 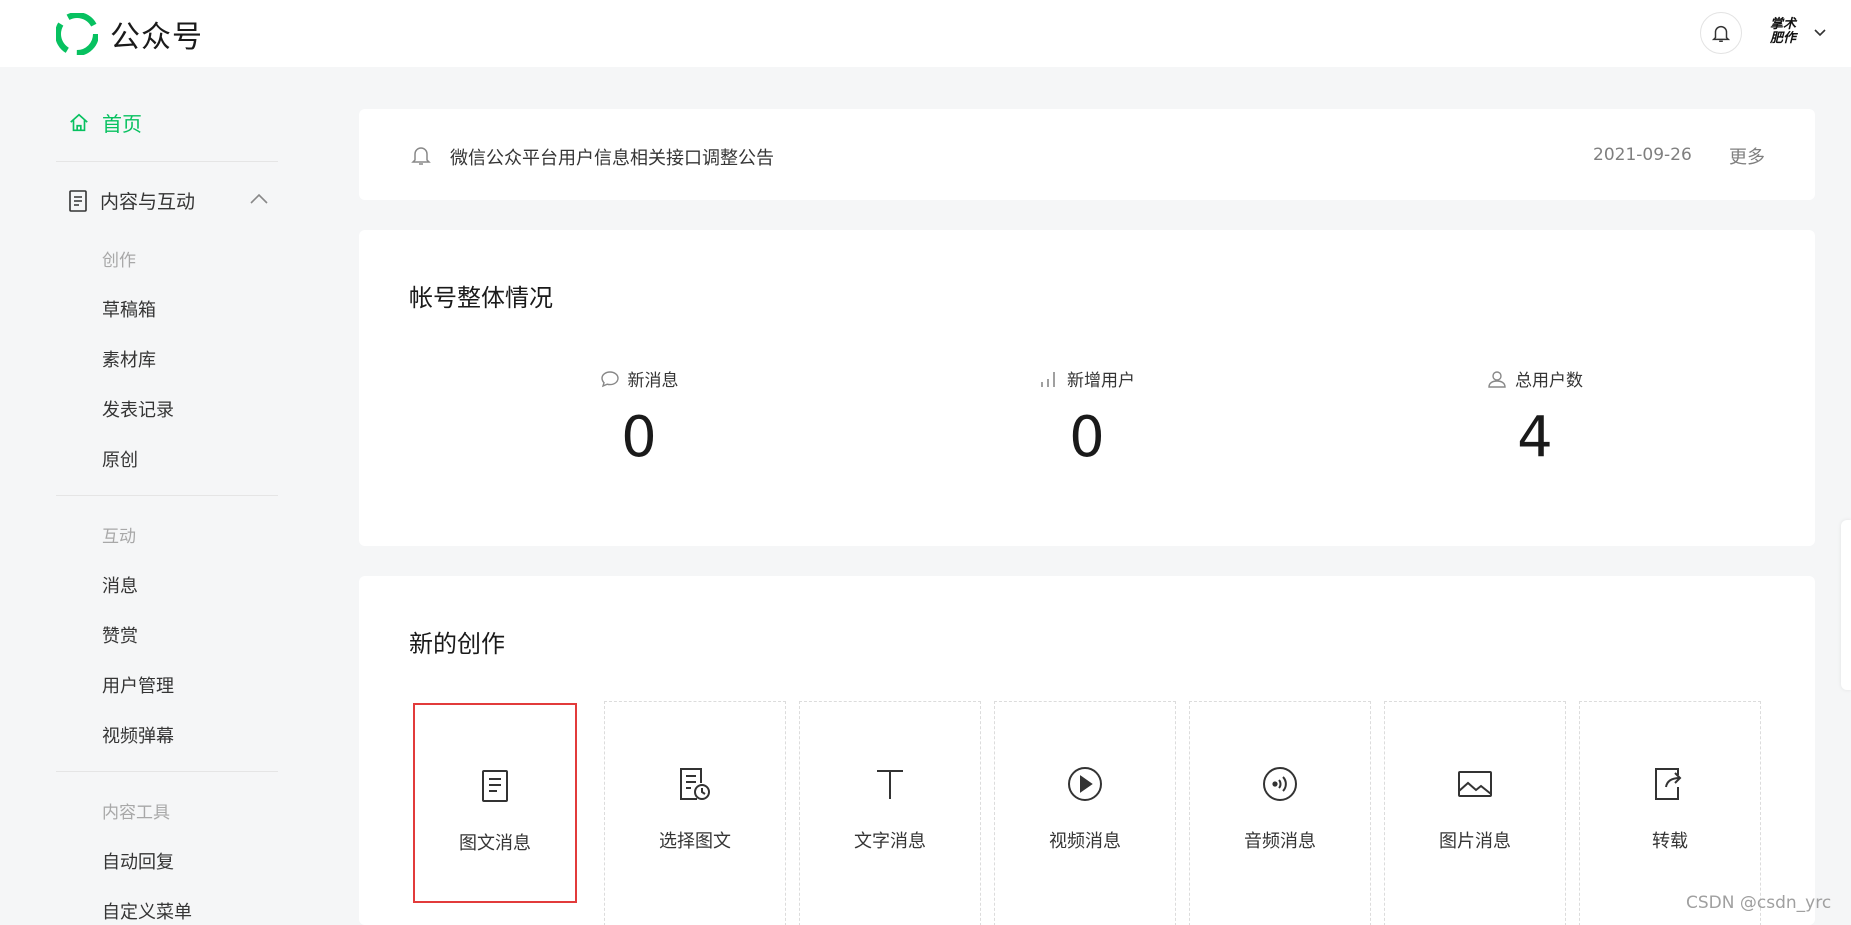 What do you see at coordinates (695, 813) in the screenshot?
I see `tile-select-article: 选择图文` at bounding box center [695, 813].